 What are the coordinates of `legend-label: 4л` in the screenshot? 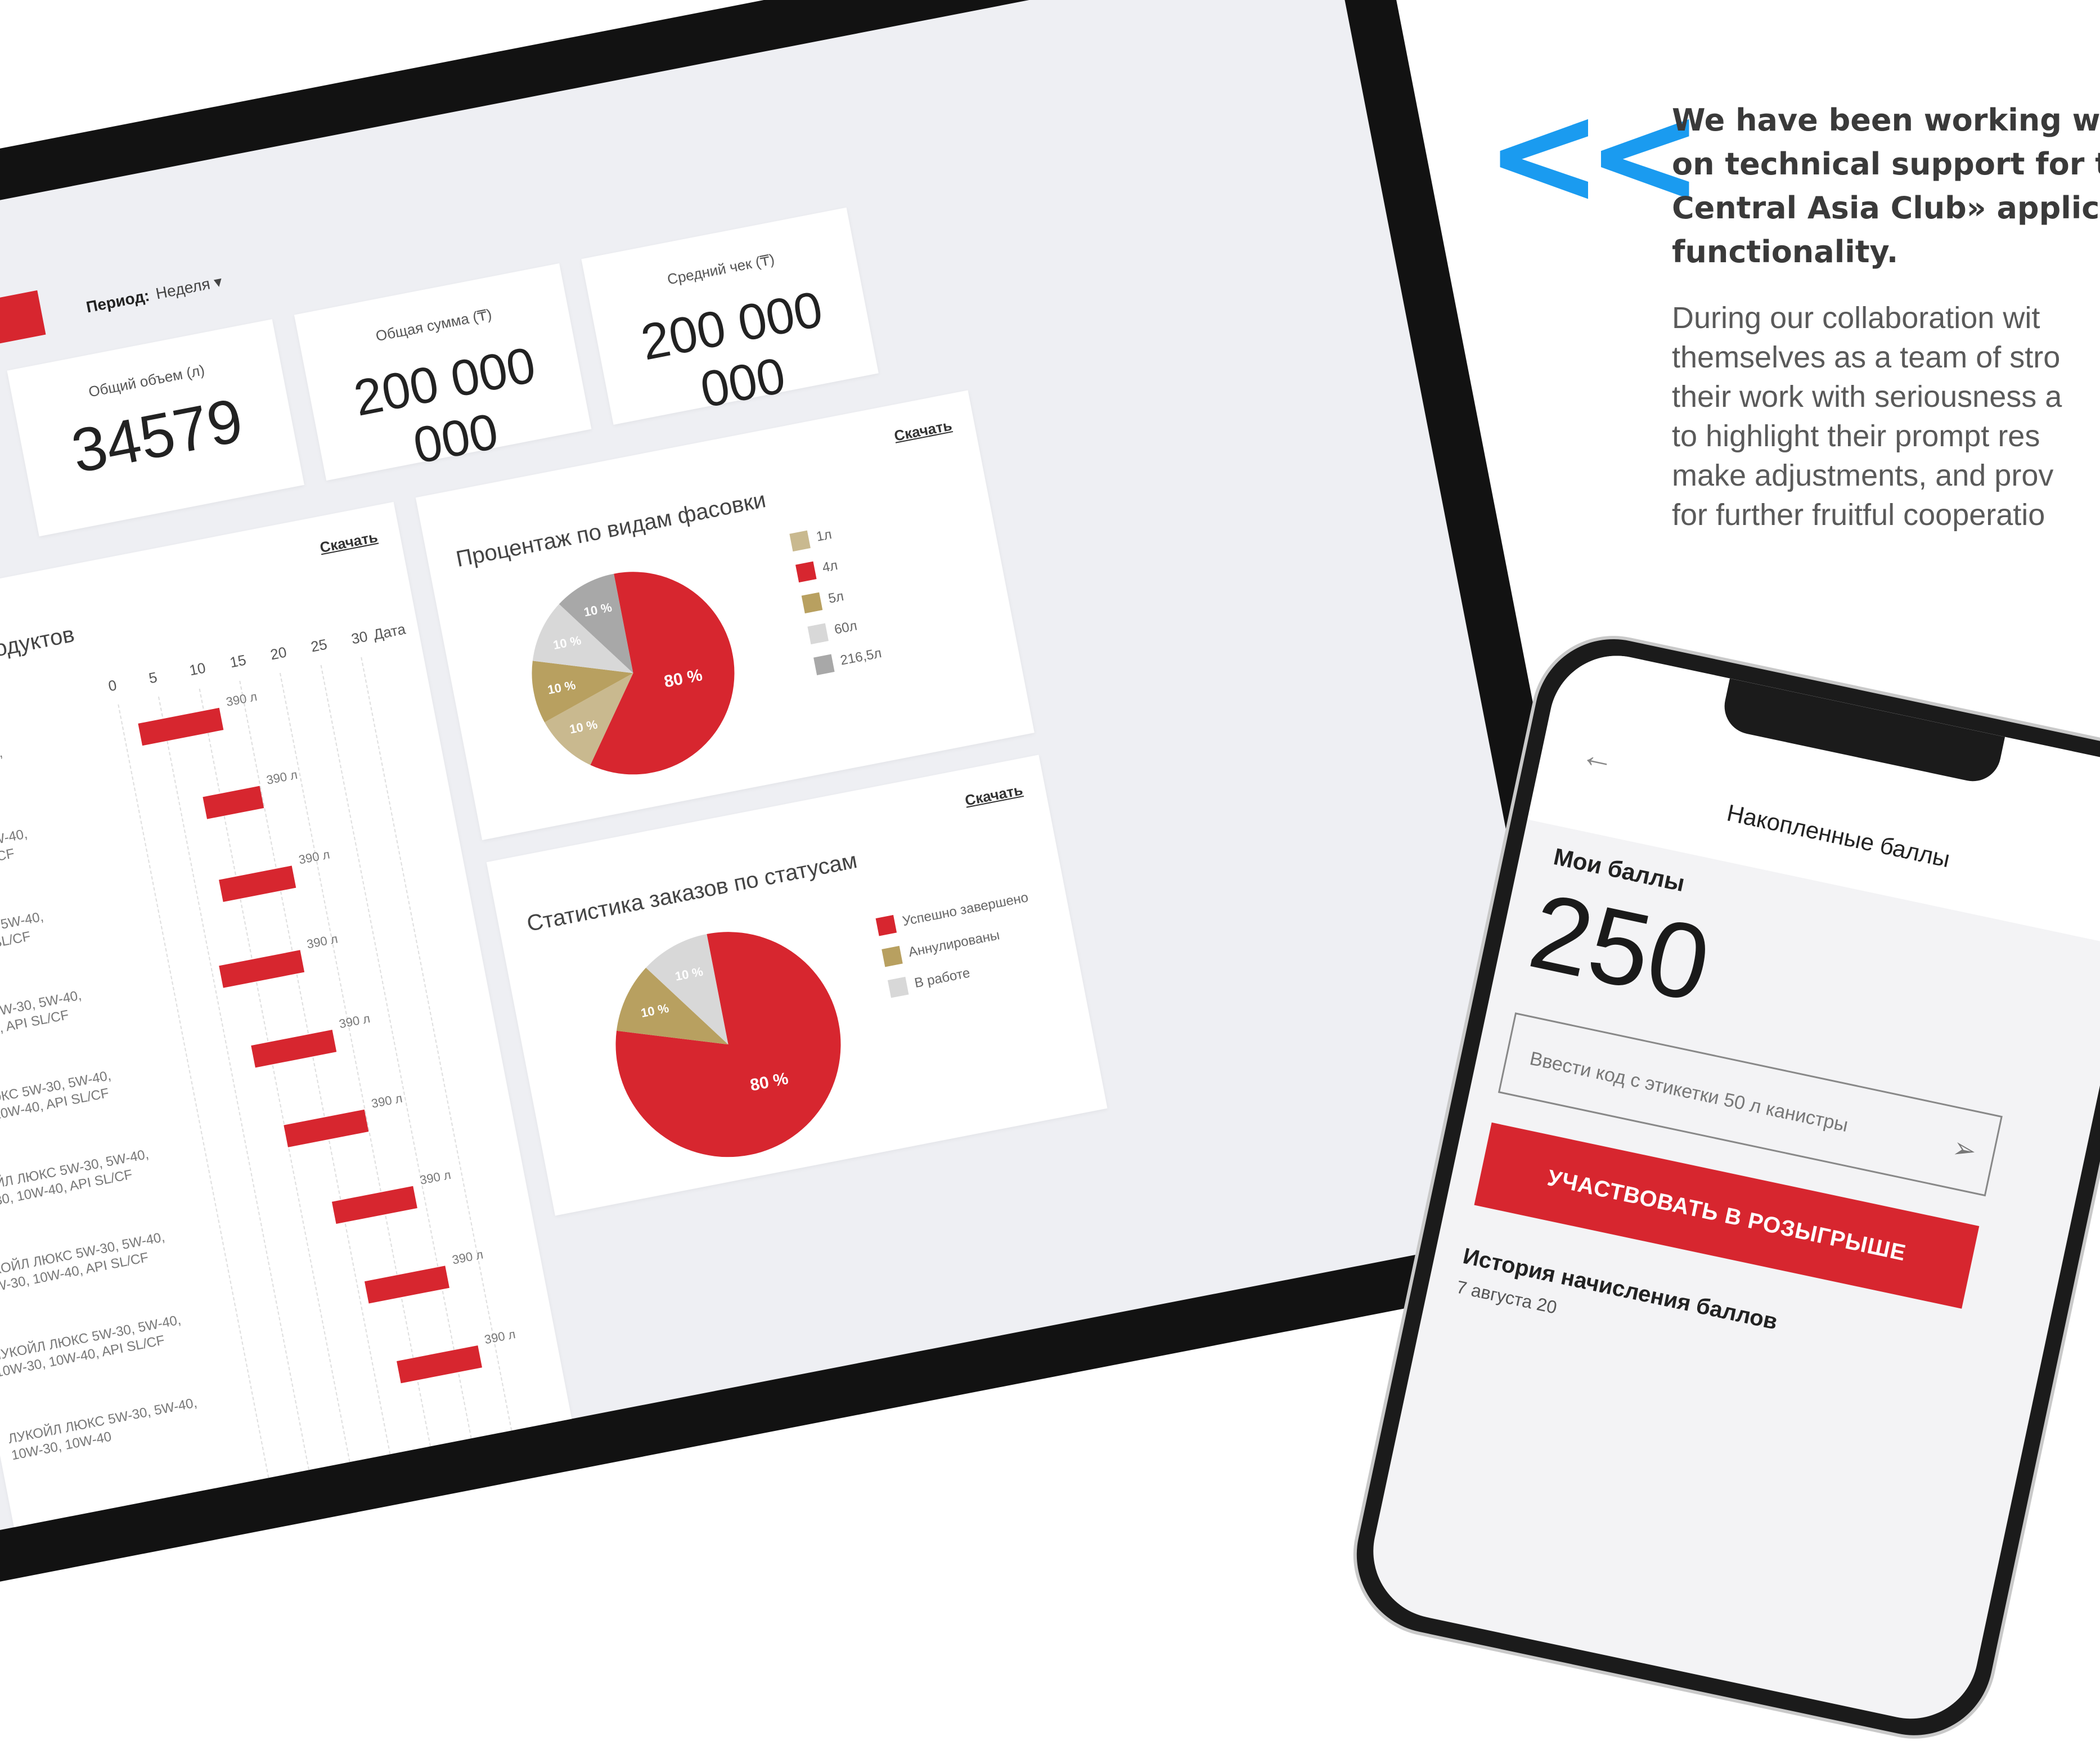 It's located at (830, 567).